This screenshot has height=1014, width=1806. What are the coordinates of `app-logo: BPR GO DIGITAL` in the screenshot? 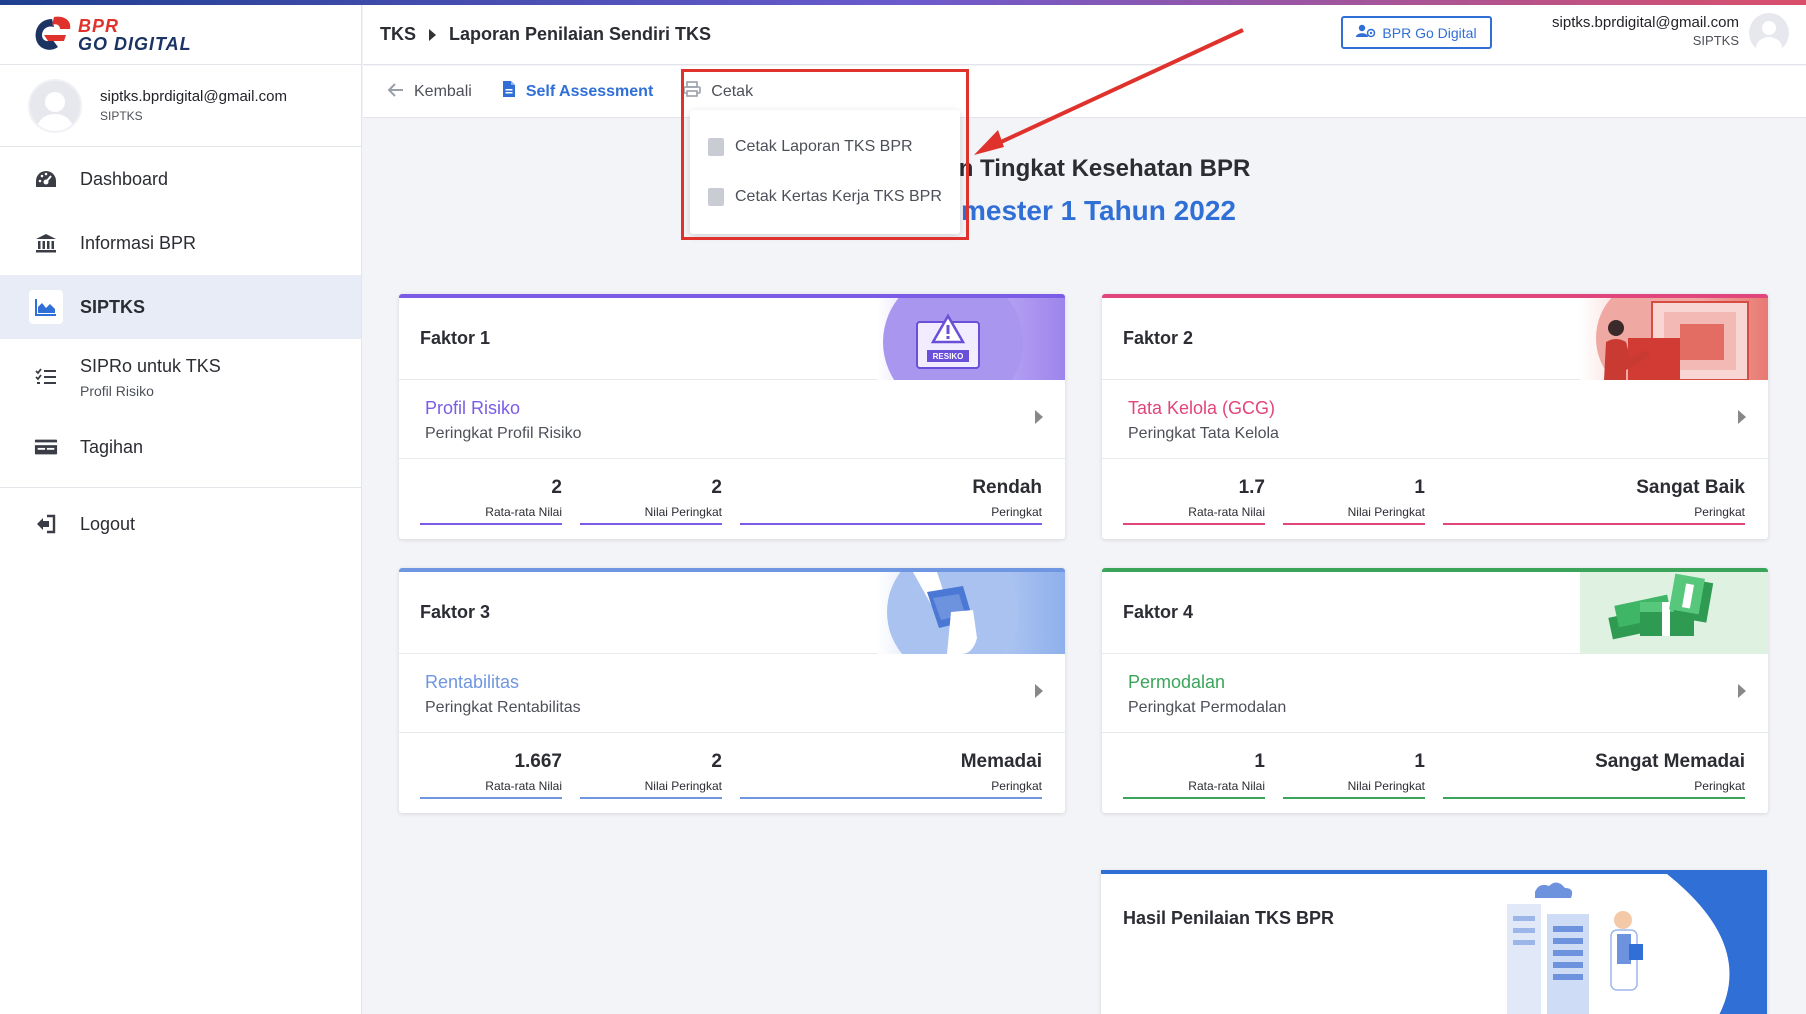 It's located at (180, 35).